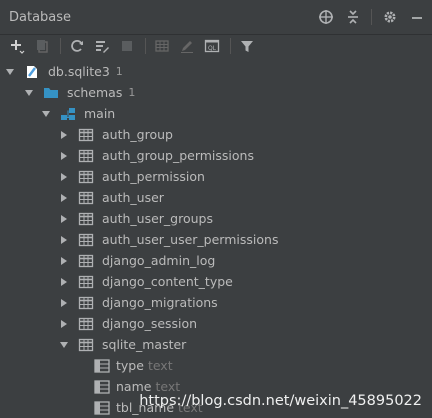  Describe the element at coordinates (17, 46) in the screenshot. I see `add-icon` at that location.